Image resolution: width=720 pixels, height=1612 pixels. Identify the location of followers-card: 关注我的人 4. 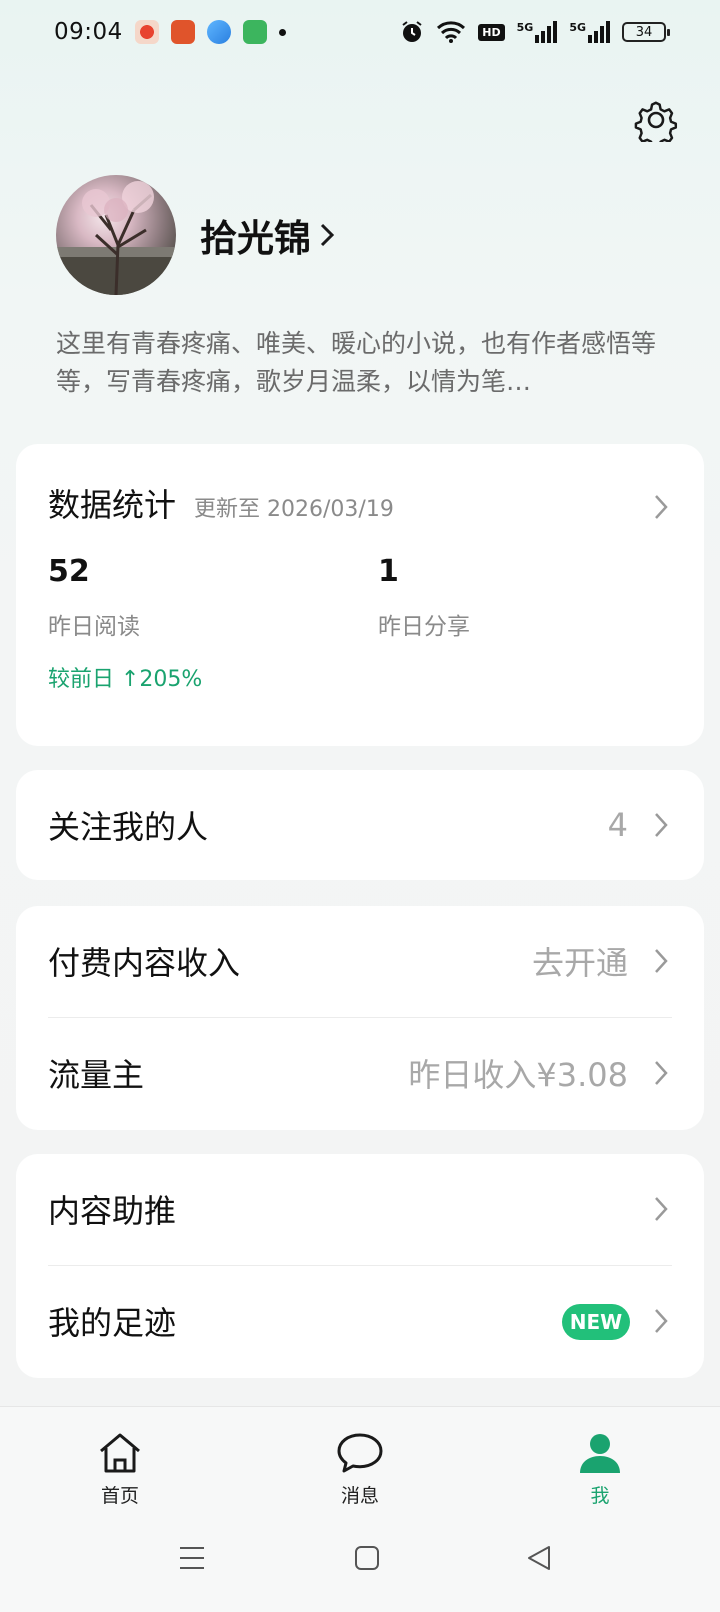
(360, 825).